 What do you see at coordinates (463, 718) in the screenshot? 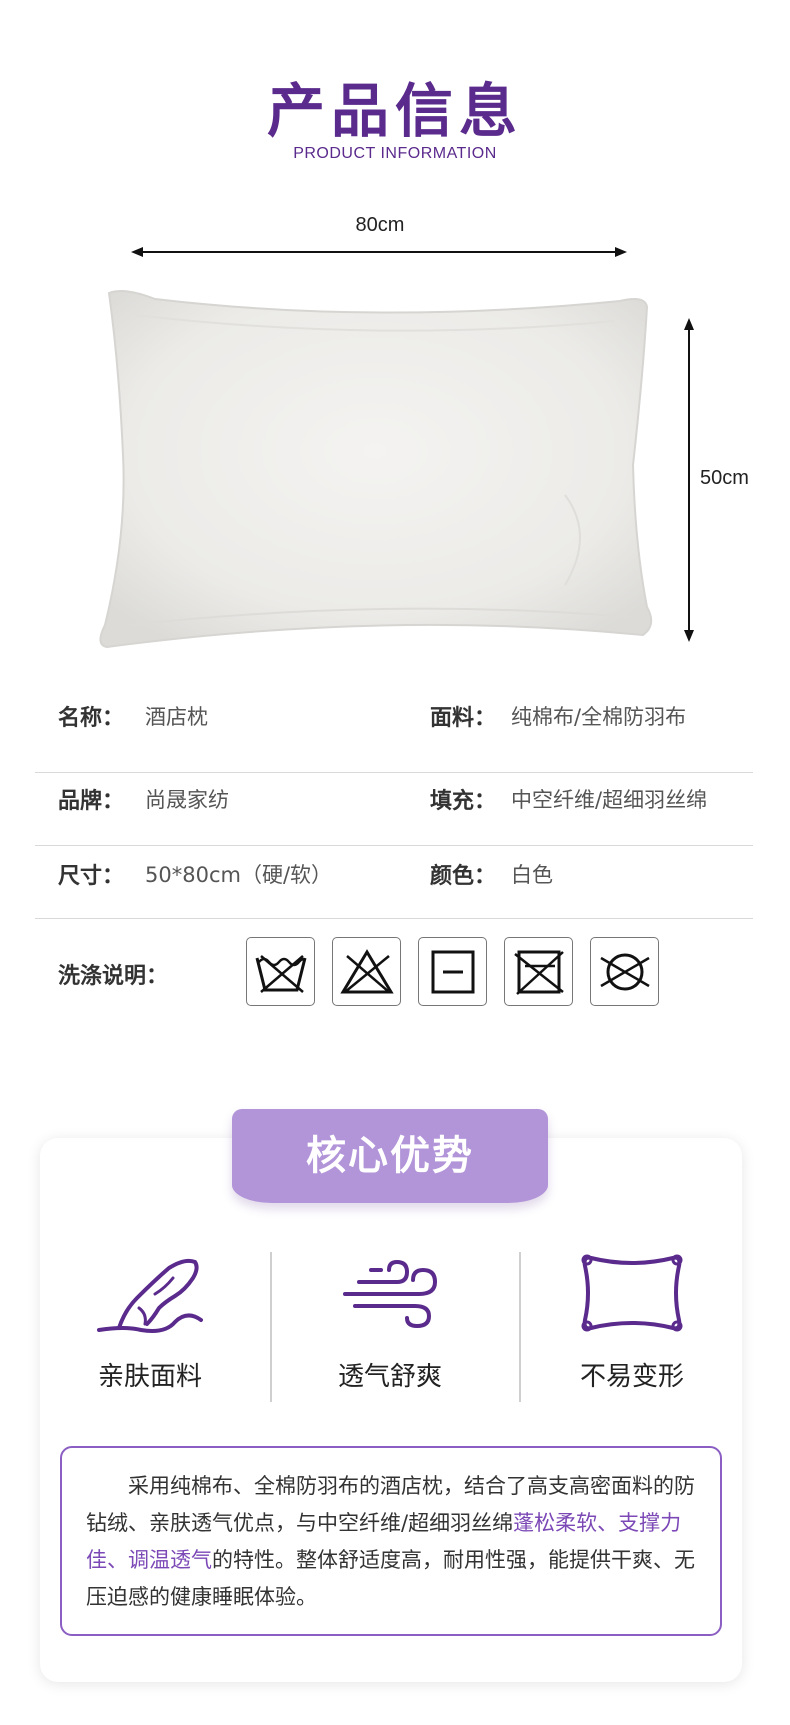
I see `spec-label: 面料：` at bounding box center [463, 718].